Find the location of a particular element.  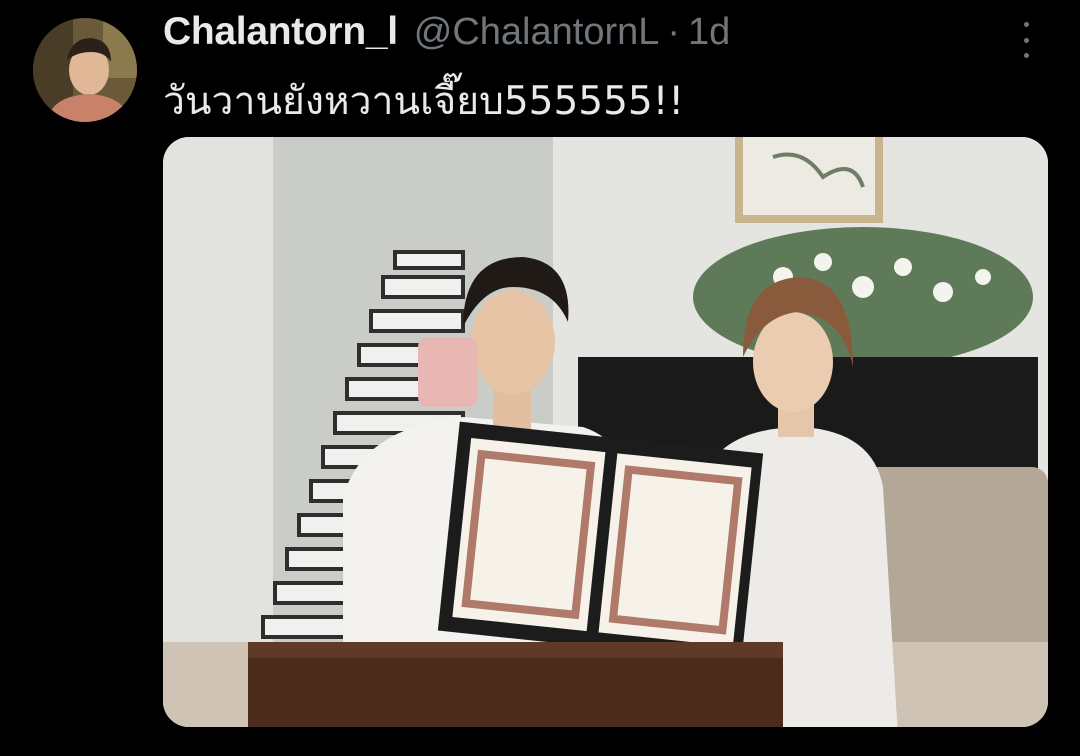

tweet-header: Chalantorn_l @ChalantornL · 1d is located at coordinates (446, 36).